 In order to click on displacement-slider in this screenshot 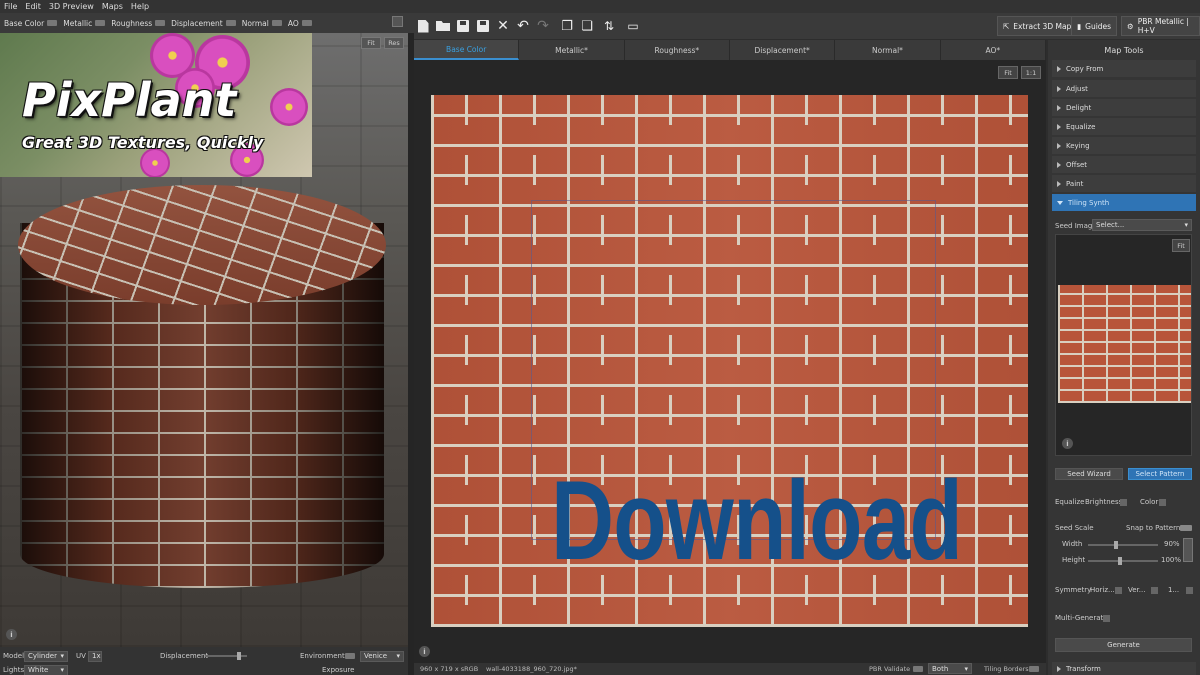, I will do `click(226, 656)`.